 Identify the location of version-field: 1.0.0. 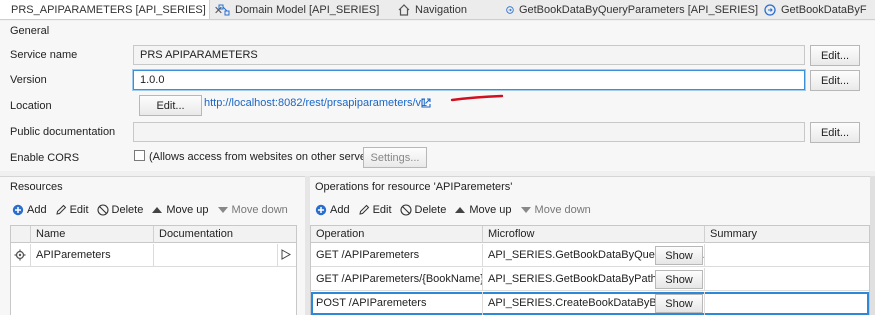
(469, 80).